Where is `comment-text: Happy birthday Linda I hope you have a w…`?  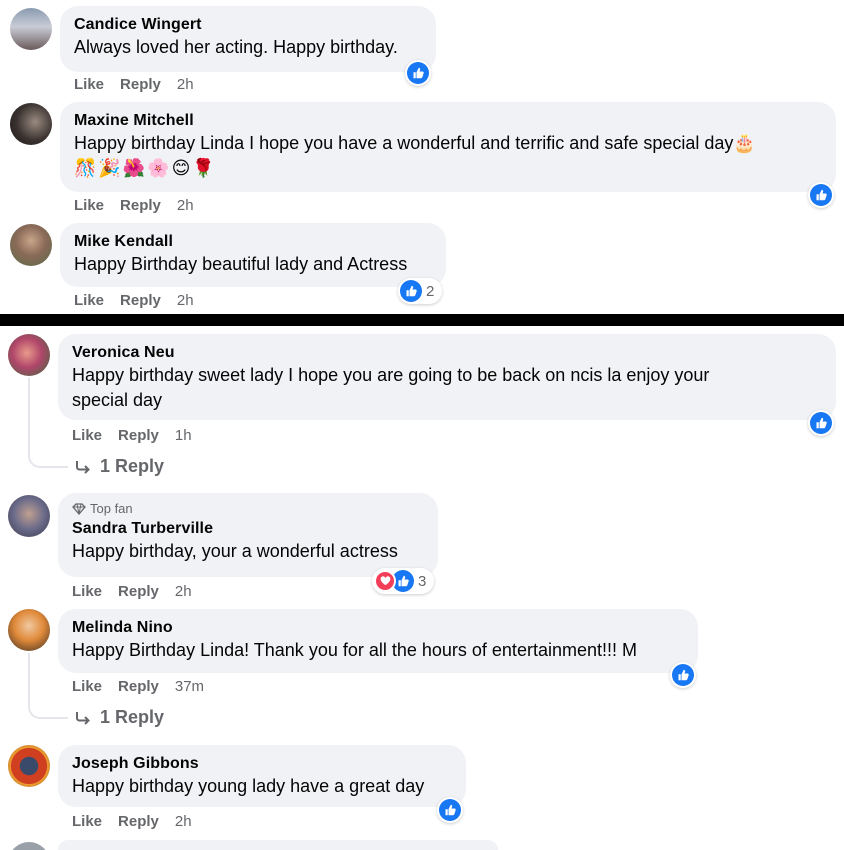 comment-text: Happy birthday Linda I hope you have a w… is located at coordinates (415, 143).